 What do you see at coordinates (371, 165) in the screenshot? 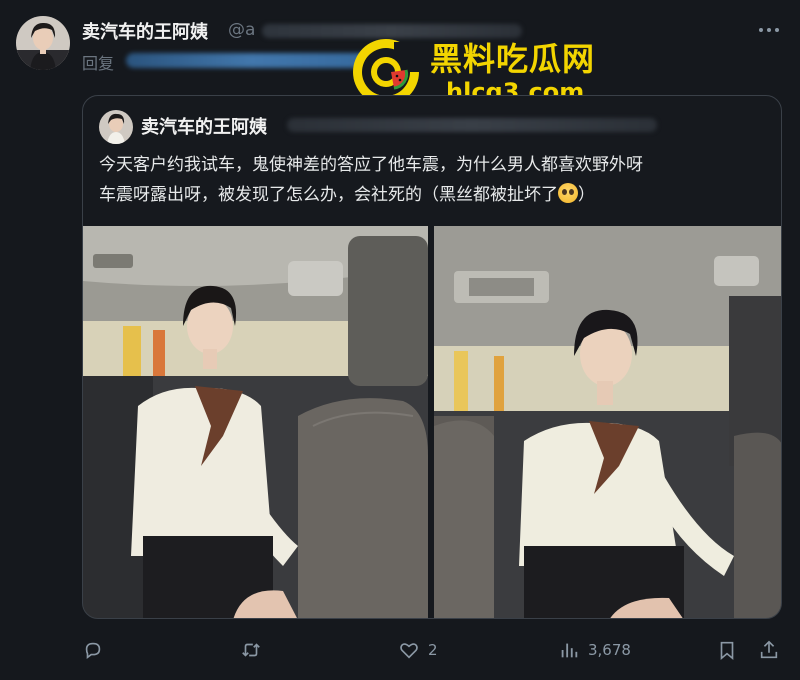
I see `quoted-text-line-1: 今天客户约我试车，鬼使神差的答应了他车震，为什么男人都喜欢野外呀` at bounding box center [371, 165].